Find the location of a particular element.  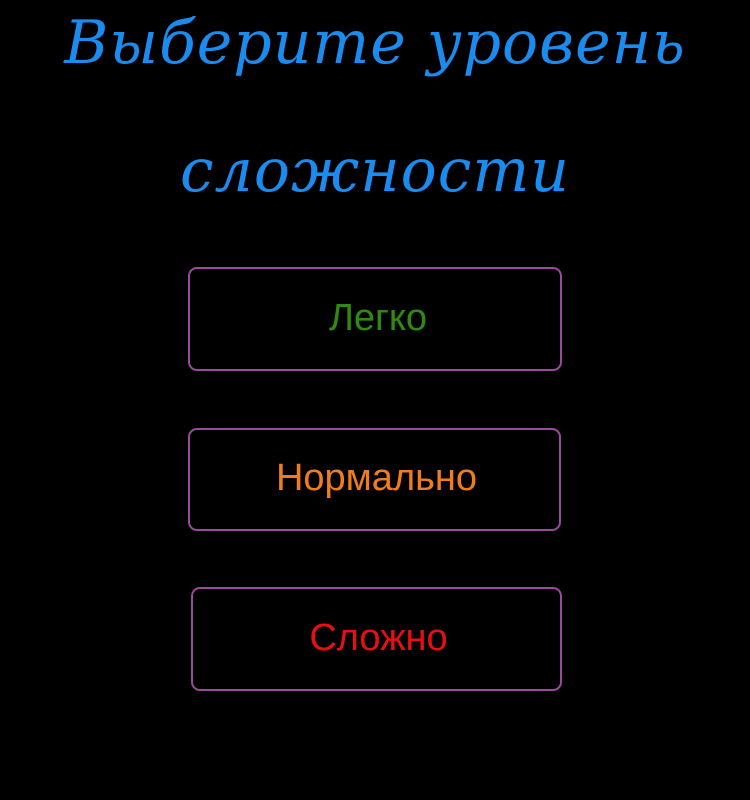

page-title-line-2: сложности is located at coordinates (375, 171).